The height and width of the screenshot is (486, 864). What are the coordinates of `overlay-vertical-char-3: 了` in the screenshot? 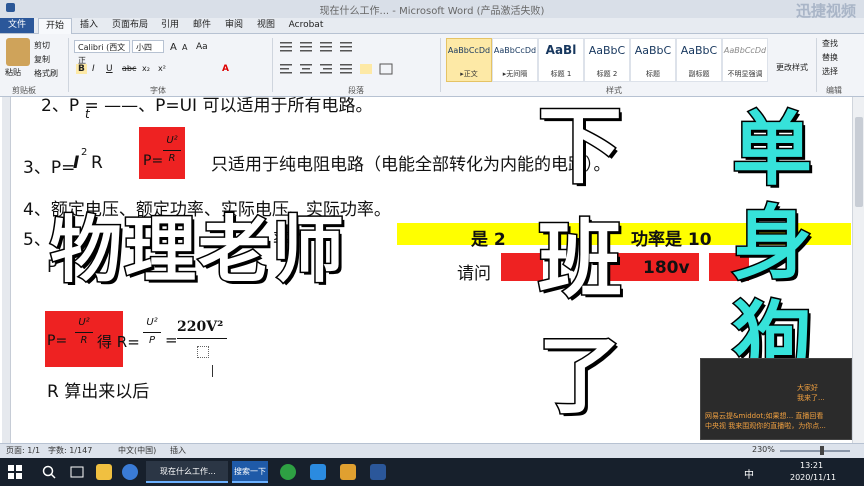 It's located at (579, 376).